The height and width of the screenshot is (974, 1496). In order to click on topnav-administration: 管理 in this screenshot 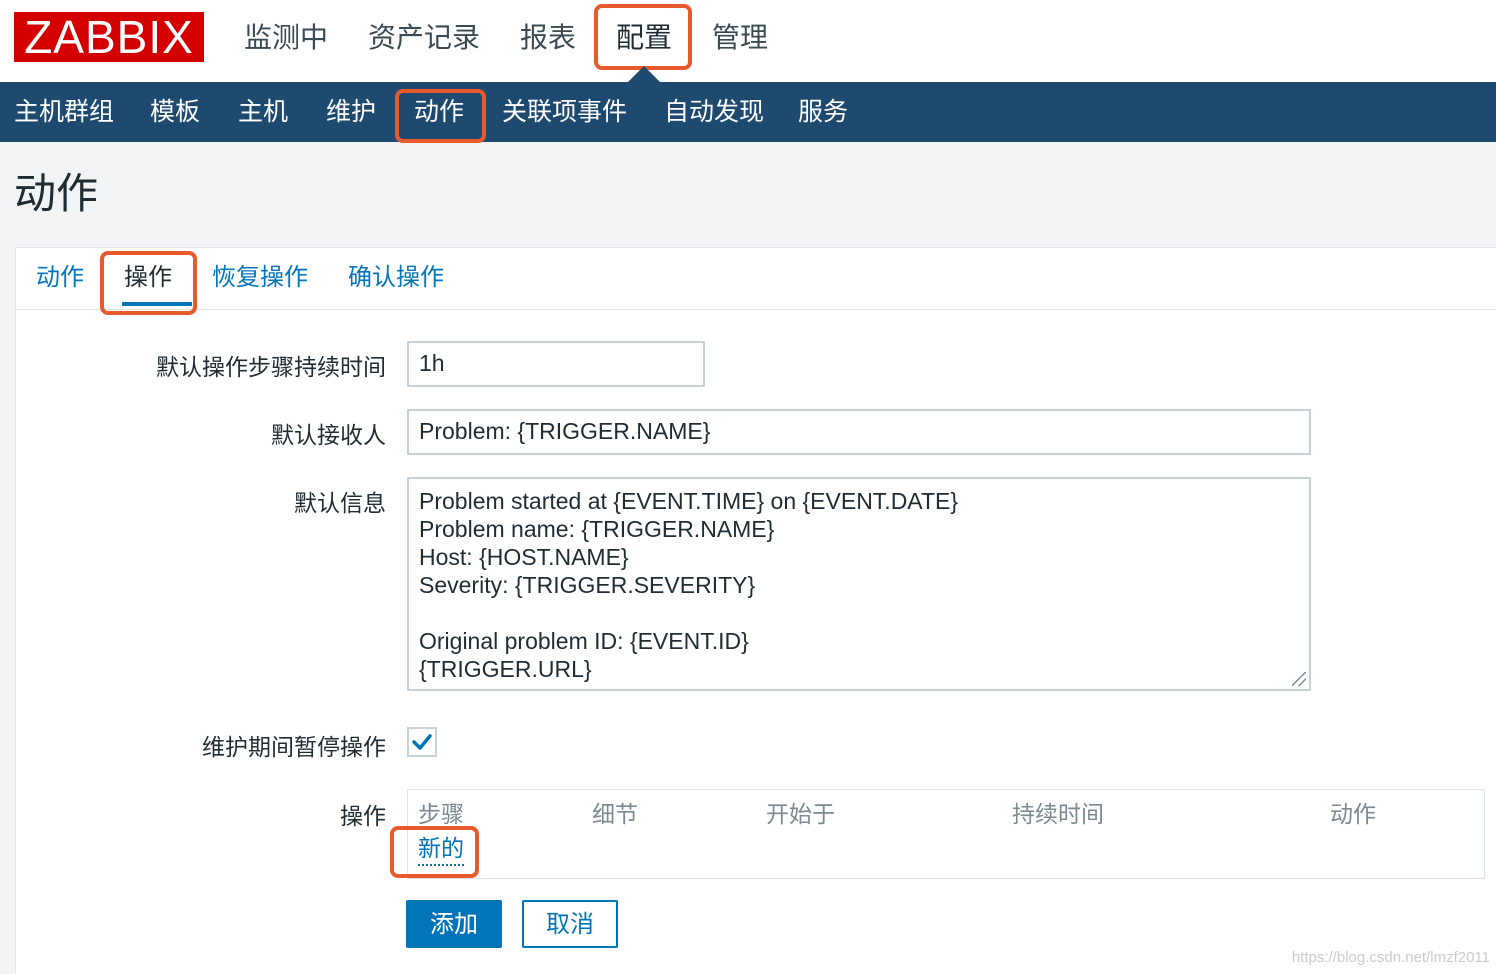, I will do `click(740, 38)`.